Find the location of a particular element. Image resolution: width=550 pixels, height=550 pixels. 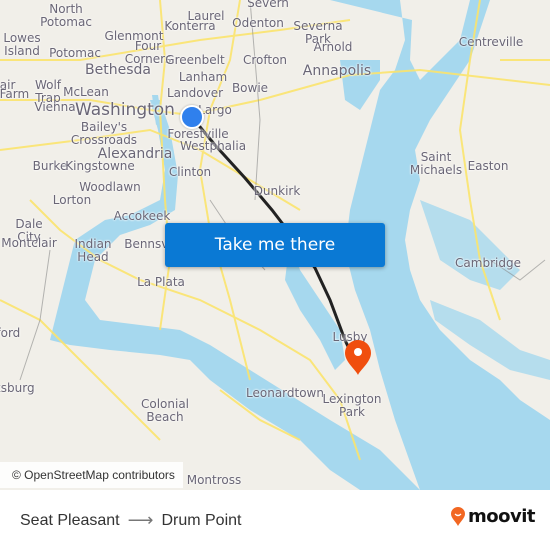

origin-name: Seat Pleasant is located at coordinates (70, 520).